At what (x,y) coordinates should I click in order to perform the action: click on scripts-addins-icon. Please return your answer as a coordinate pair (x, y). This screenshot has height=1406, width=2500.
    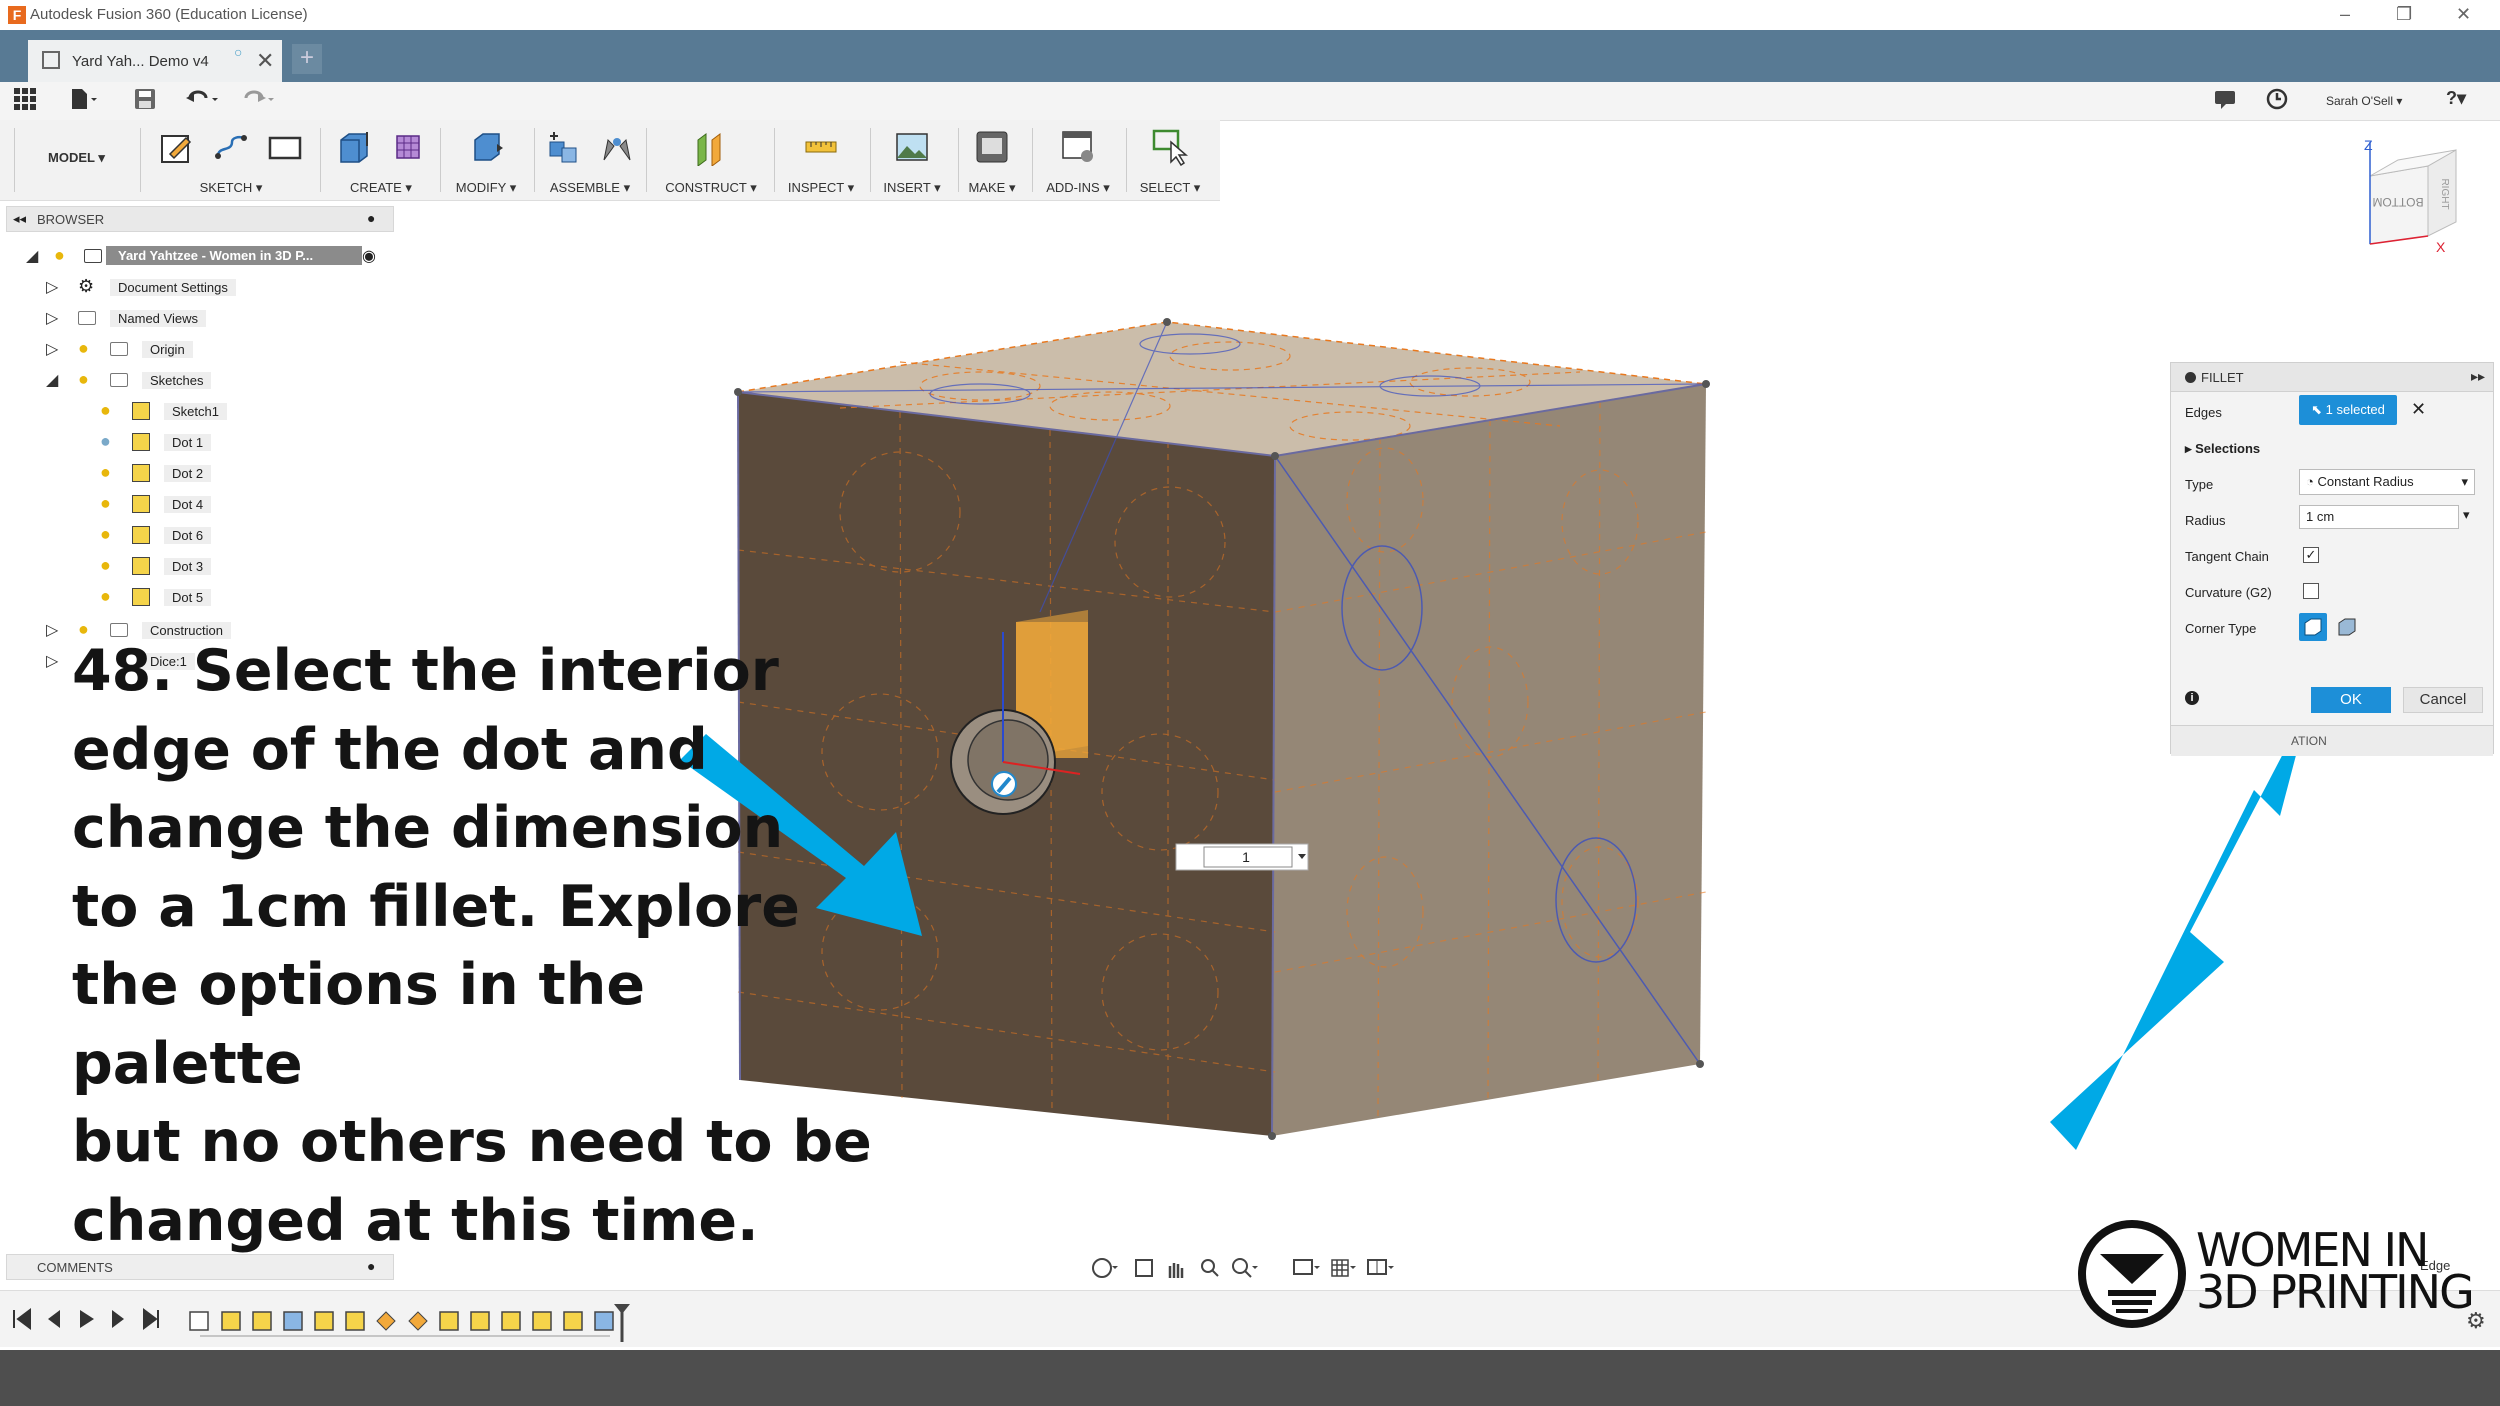
    Looking at the image, I should click on (1078, 147).